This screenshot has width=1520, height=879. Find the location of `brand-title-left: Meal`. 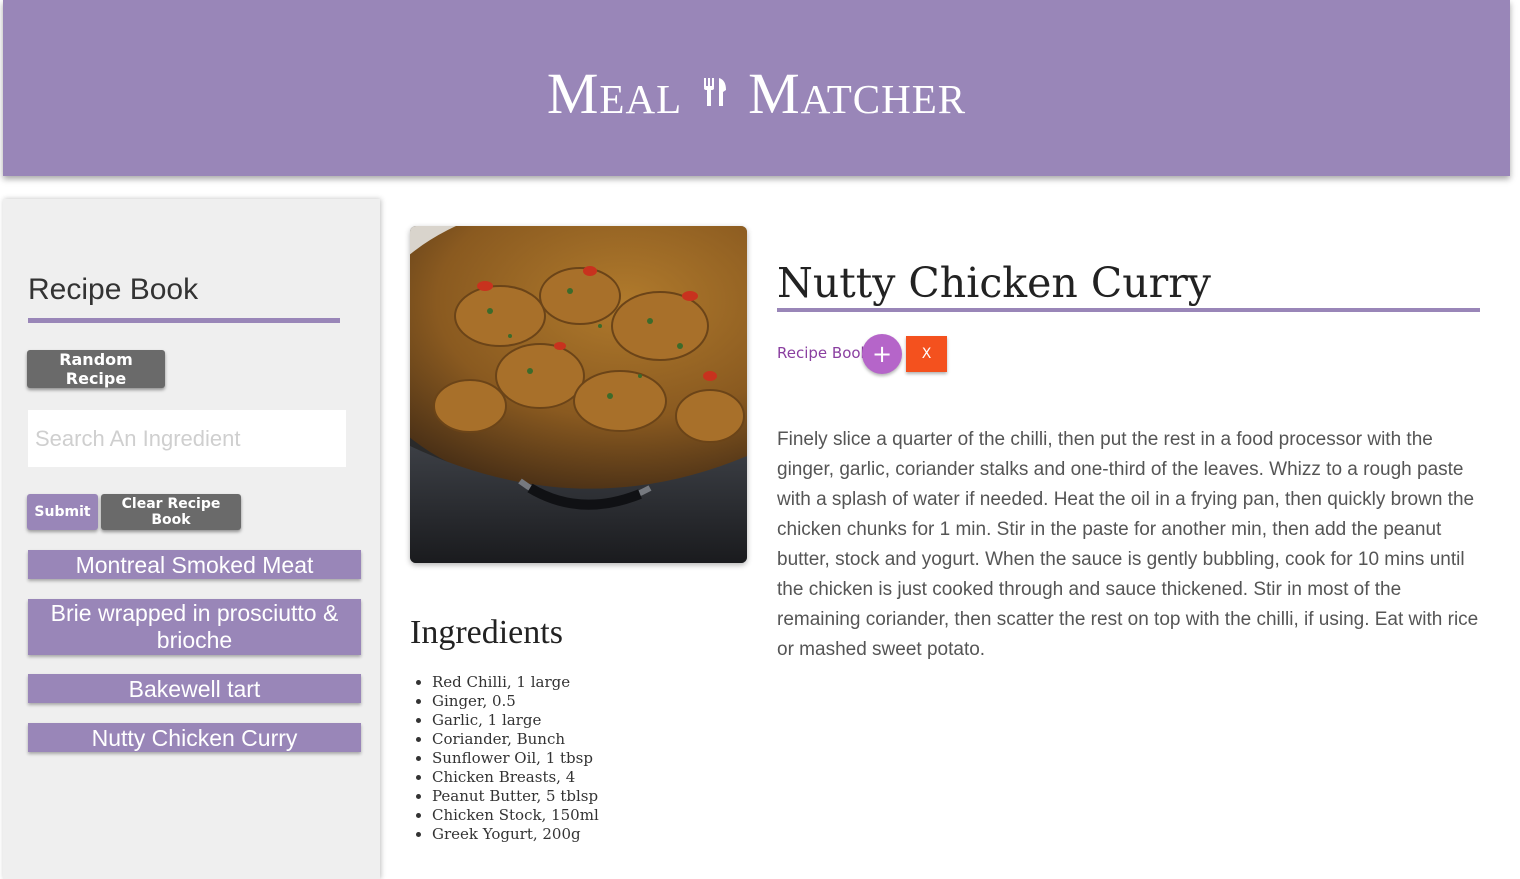

brand-title-left: Meal is located at coordinates (614, 93).